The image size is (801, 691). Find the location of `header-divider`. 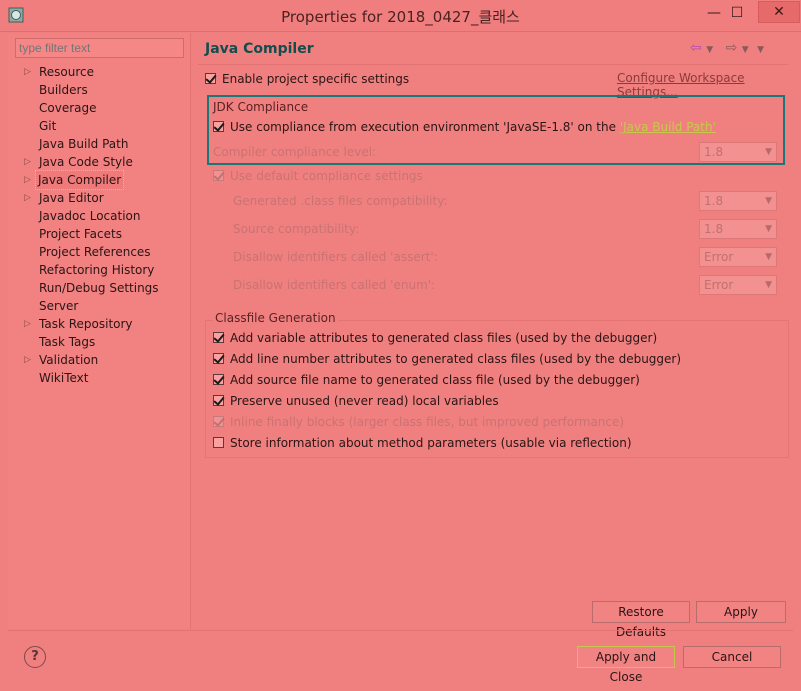

header-divider is located at coordinates (493, 64).